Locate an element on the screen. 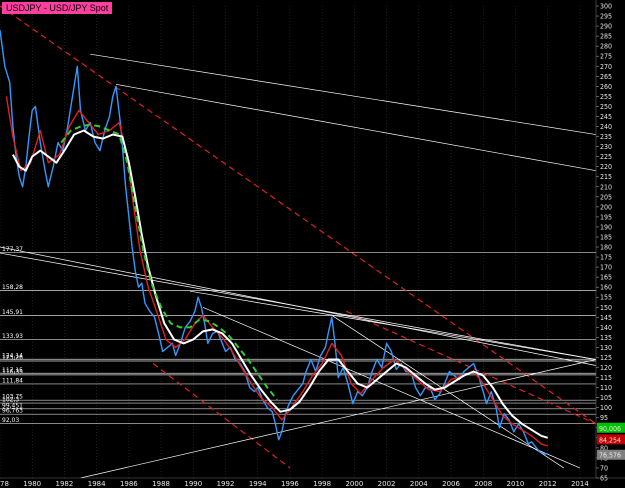 The image size is (625, 488). y-tick-label: 160 is located at coordinates (606, 288).